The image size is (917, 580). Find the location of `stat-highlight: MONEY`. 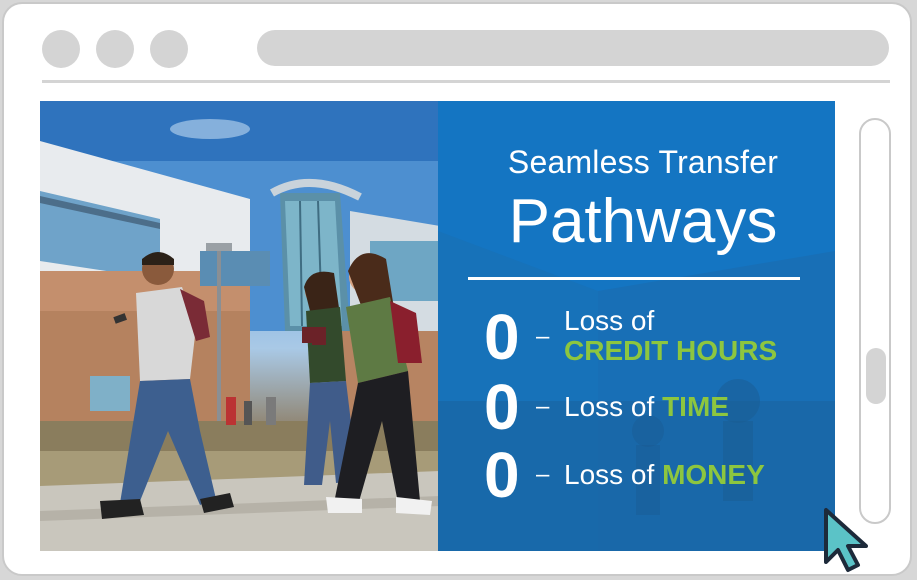

stat-highlight: MONEY is located at coordinates (713, 474).